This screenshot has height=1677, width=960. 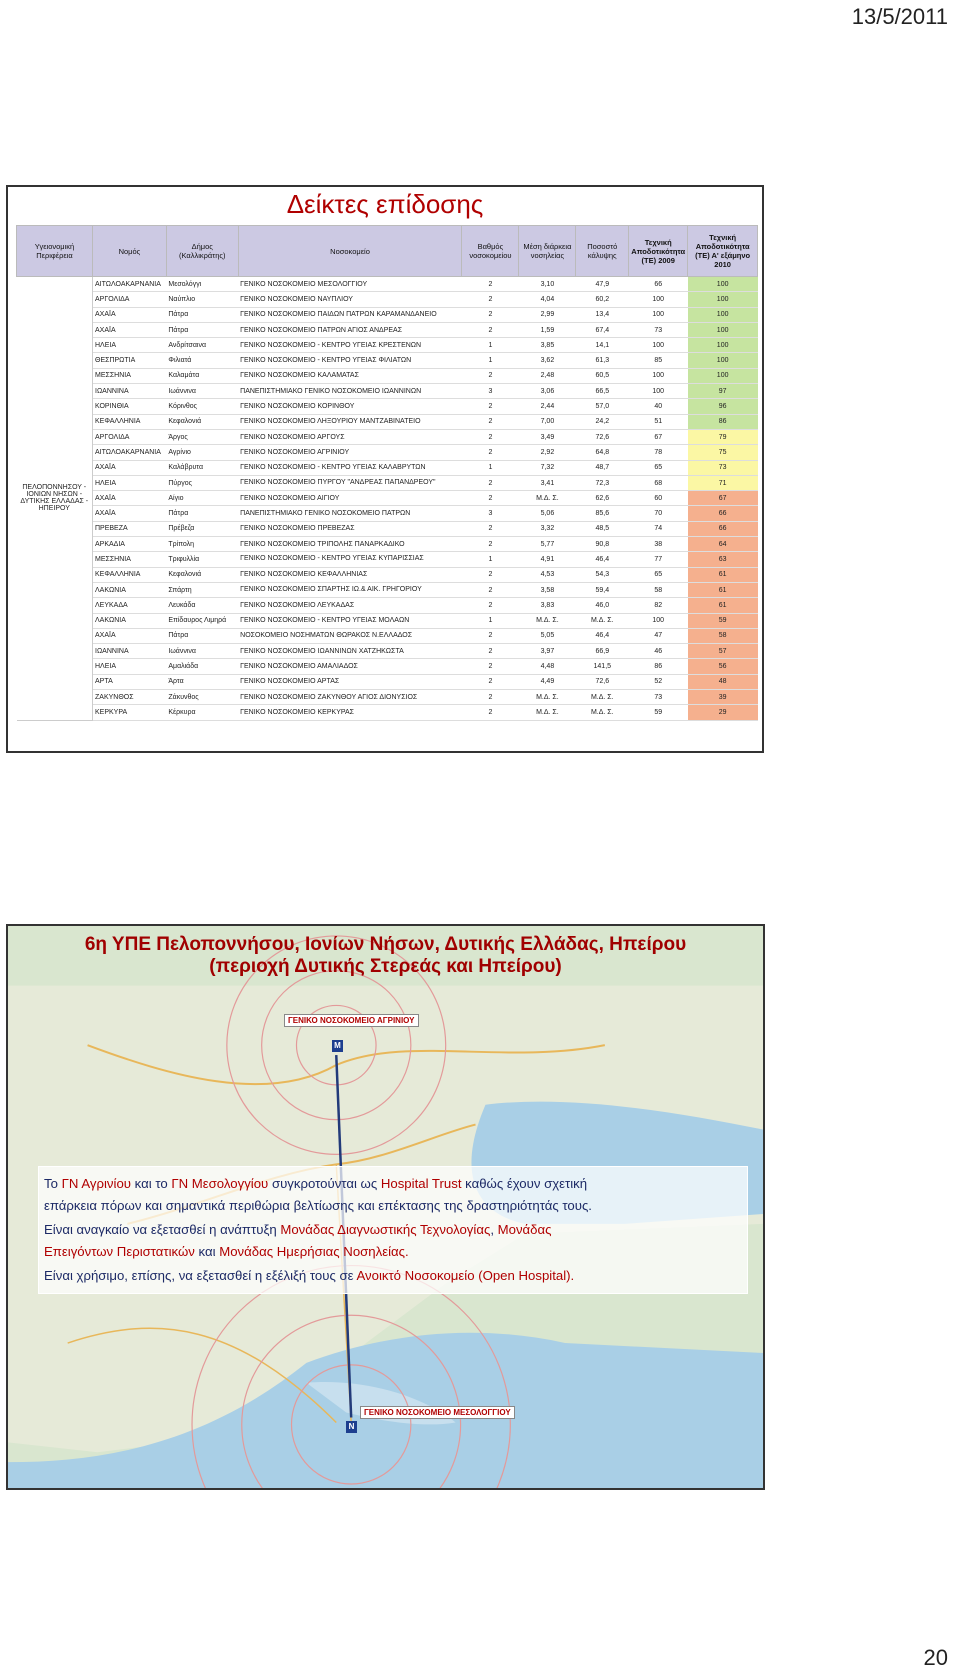 What do you see at coordinates (547, 544) in the screenshot?
I see `avg-stay-cell: 5,77` at bounding box center [547, 544].